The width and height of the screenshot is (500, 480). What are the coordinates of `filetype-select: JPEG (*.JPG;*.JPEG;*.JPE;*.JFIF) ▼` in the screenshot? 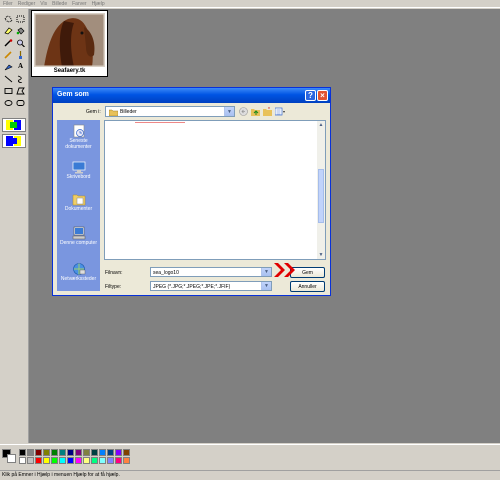 It's located at (211, 286).